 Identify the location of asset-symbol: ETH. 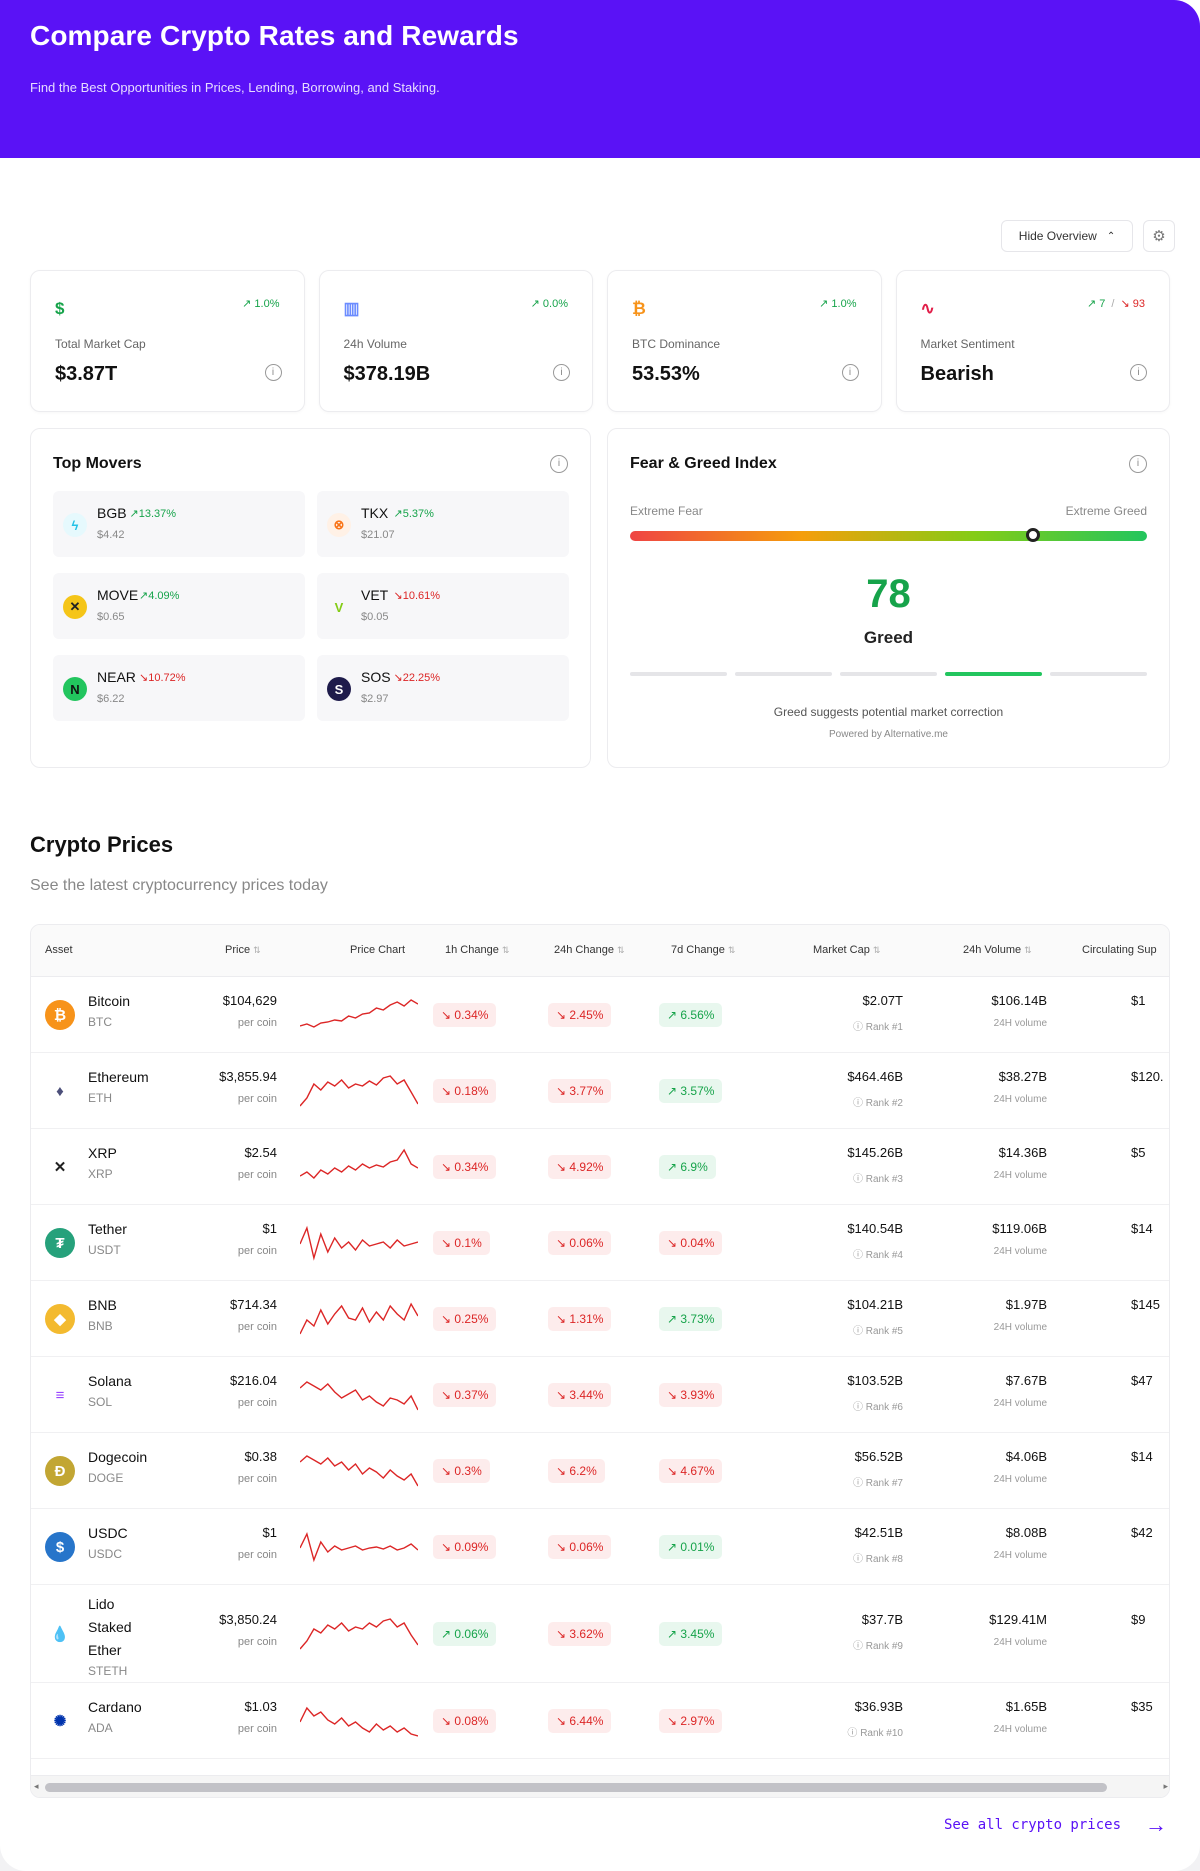
(100, 1098).